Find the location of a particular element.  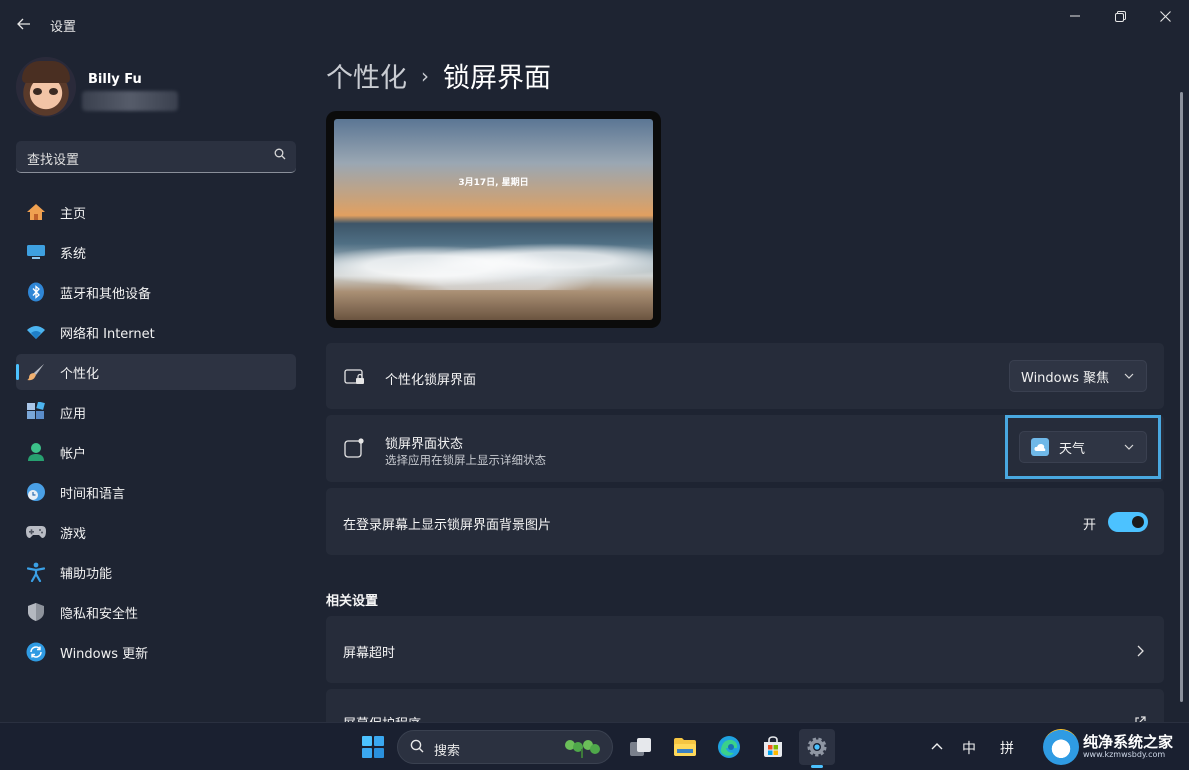

minimize-icon is located at coordinates (1075, 16).